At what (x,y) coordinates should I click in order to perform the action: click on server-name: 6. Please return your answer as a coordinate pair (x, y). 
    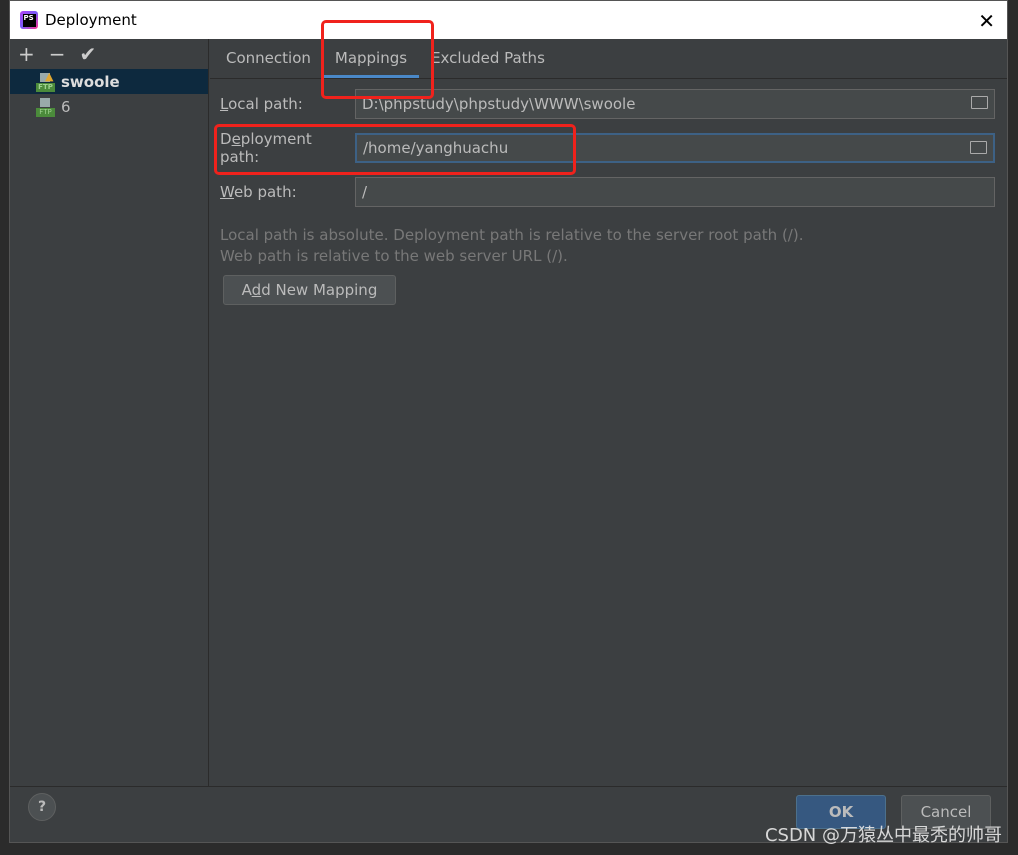
    Looking at the image, I should click on (66, 106).